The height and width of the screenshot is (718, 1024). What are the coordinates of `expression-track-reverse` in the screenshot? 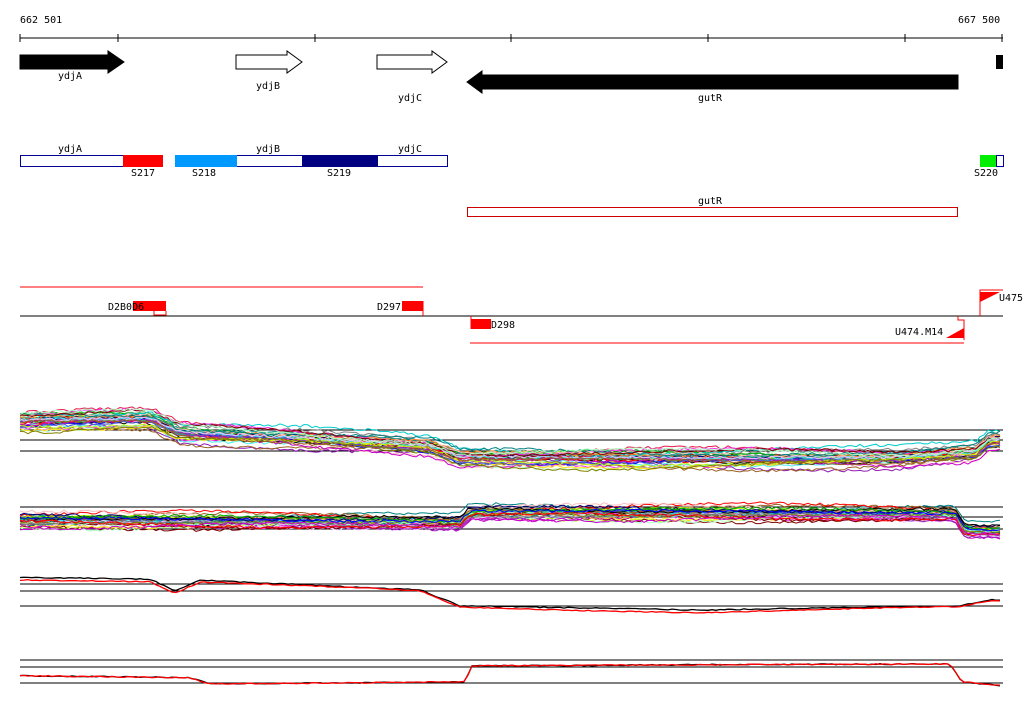 It's located at (511, 520).